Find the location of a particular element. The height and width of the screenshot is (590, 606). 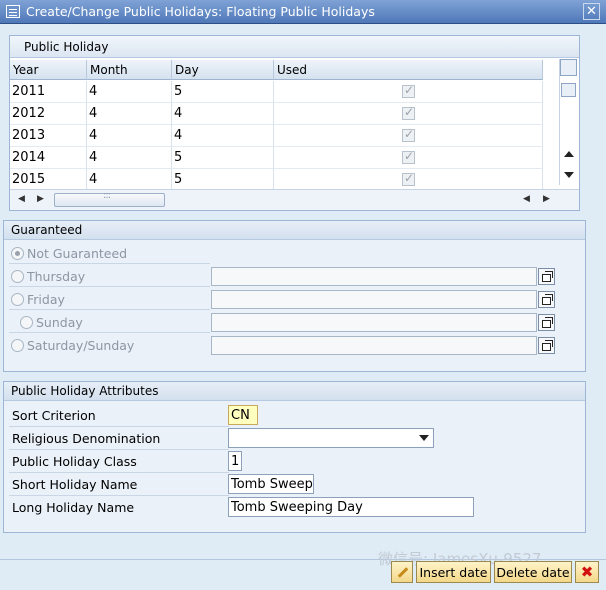

scroll-up-icon is located at coordinates (569, 154).